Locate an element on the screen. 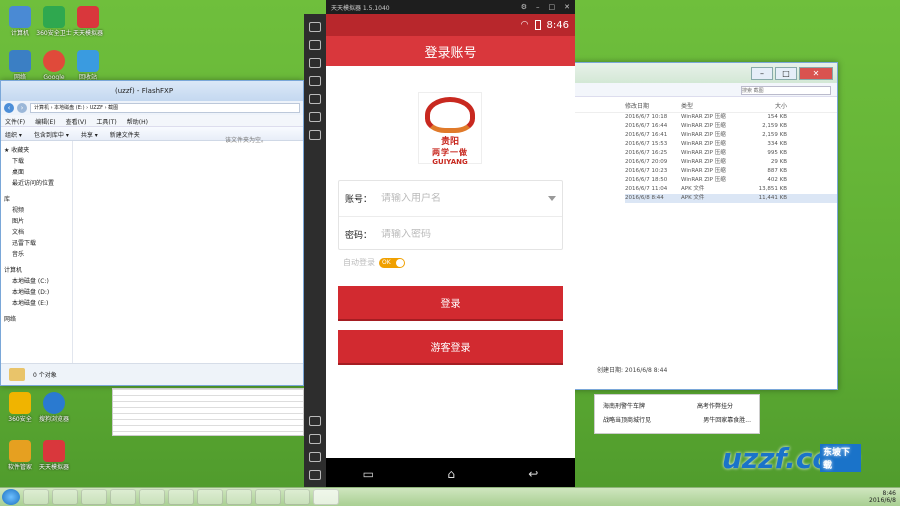 This screenshot has width=900, height=506. apk-icon is located at coordinates (315, 117).